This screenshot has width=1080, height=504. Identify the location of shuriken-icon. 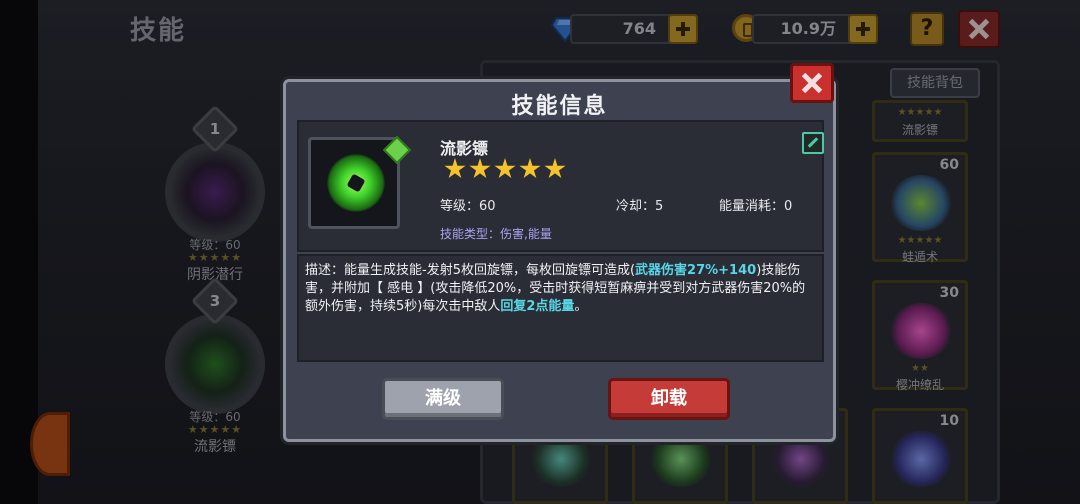
(356, 183).